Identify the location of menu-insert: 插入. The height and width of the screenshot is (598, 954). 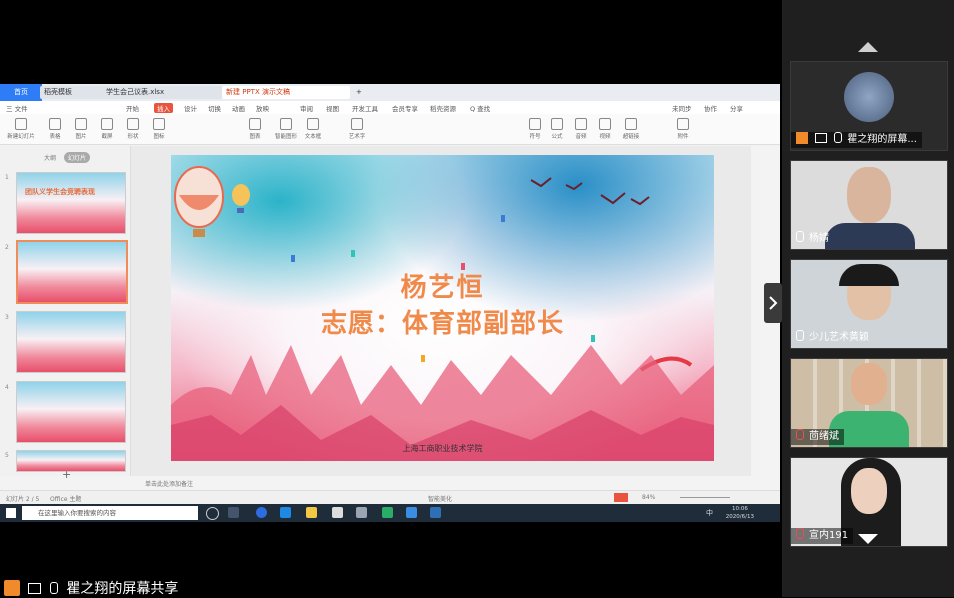
(163, 108).